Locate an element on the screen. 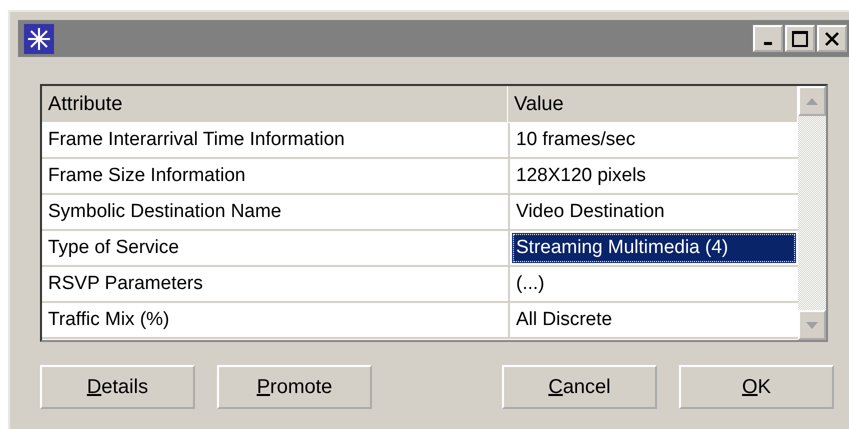 The height and width of the screenshot is (429, 849). attribute-cell-text: Type of Service is located at coordinates (113, 248).